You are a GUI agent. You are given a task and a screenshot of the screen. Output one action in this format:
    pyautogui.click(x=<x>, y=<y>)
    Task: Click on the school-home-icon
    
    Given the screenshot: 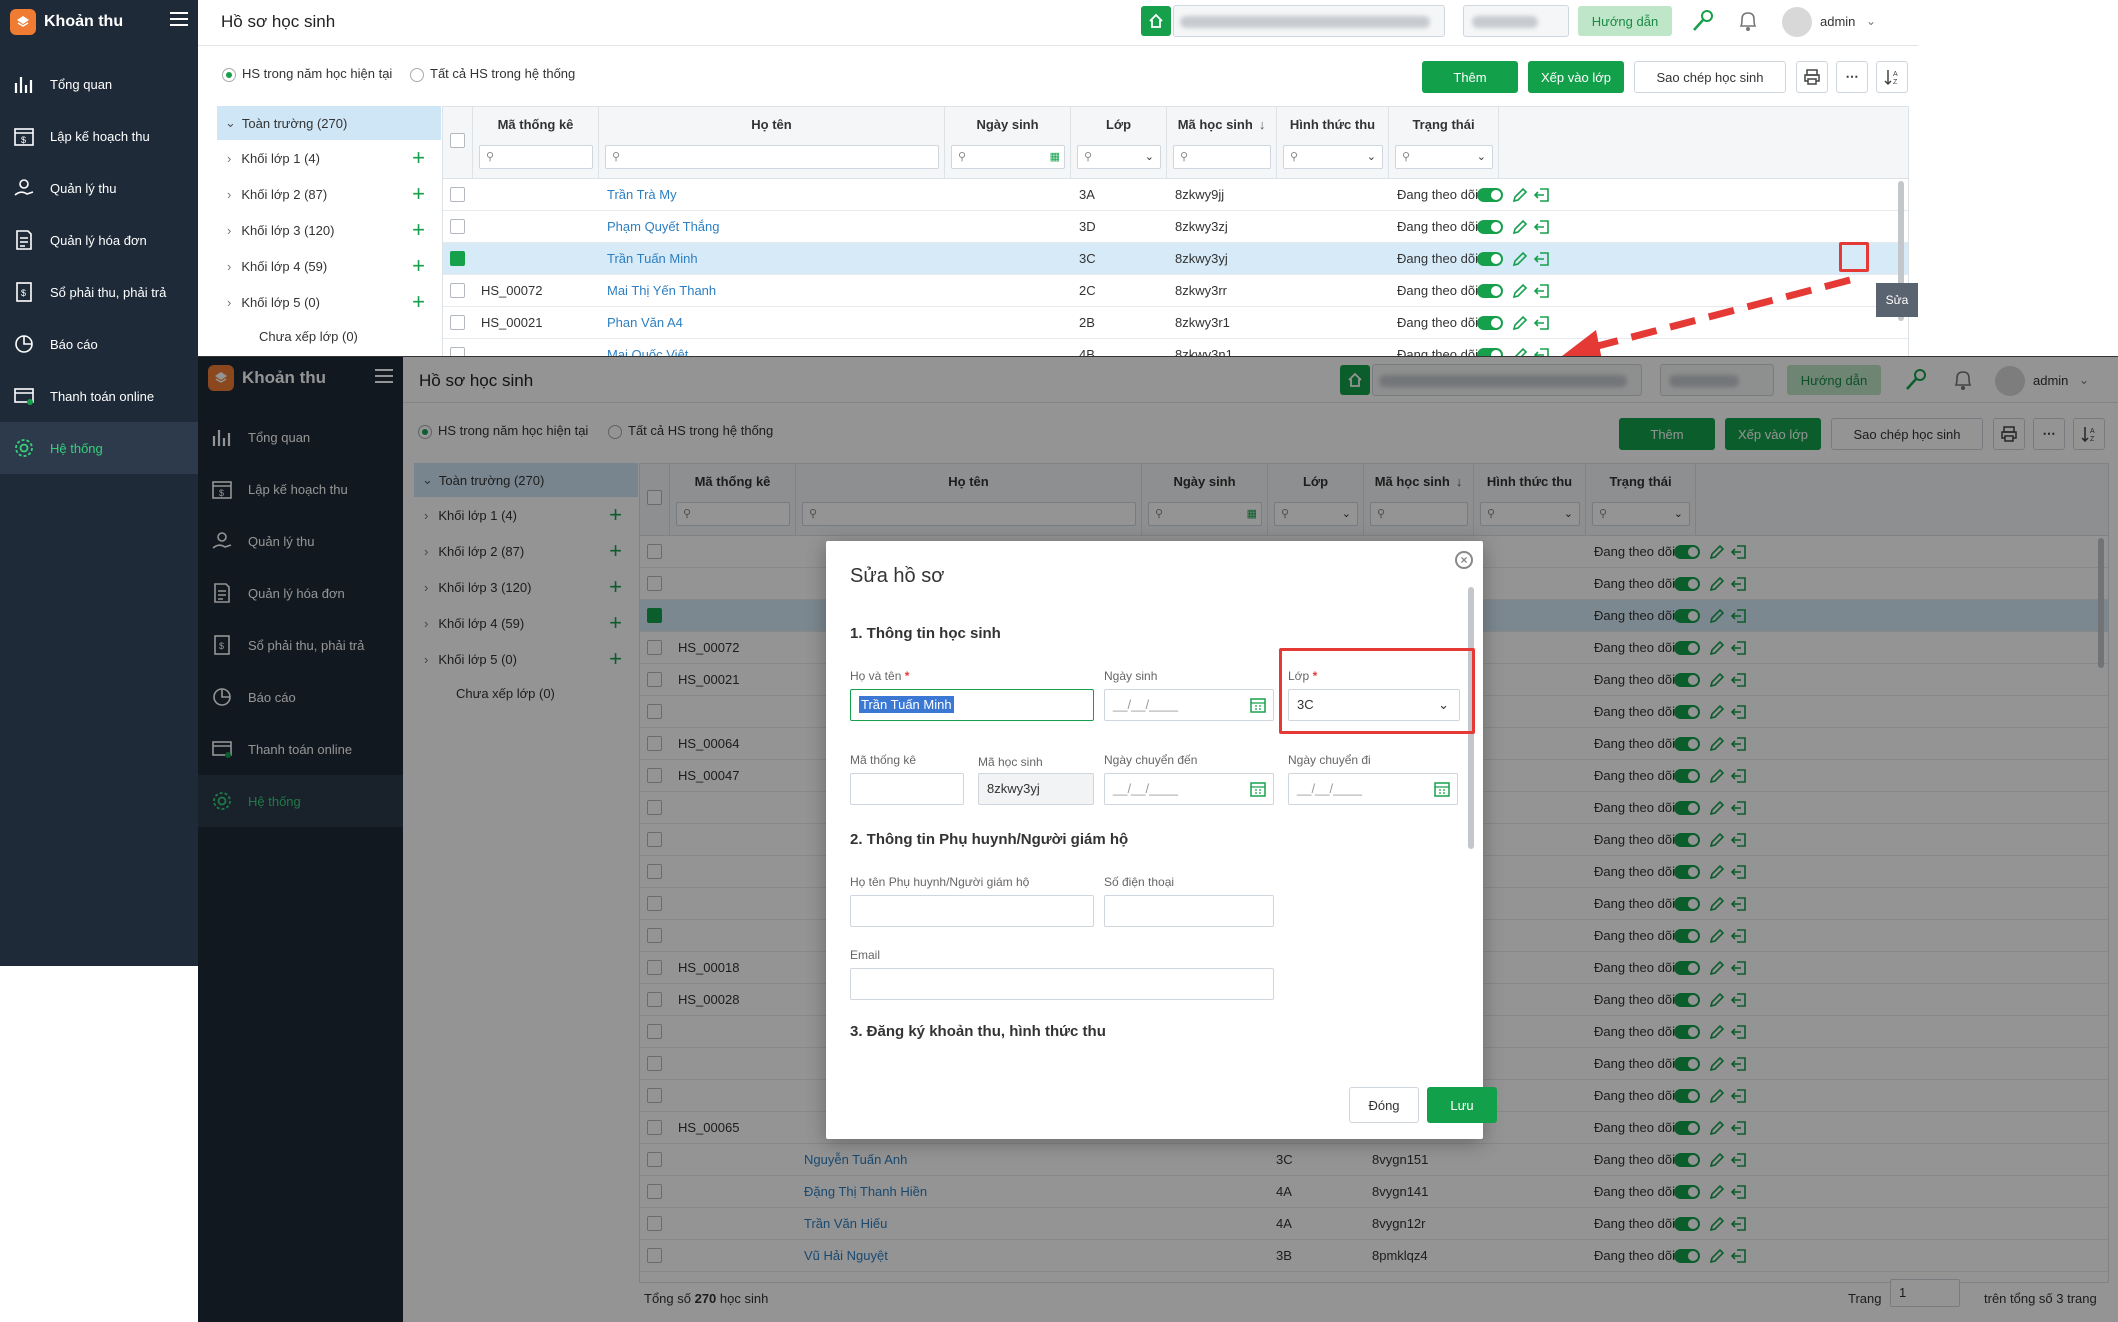 What is the action you would take?
    pyautogui.click(x=1156, y=21)
    